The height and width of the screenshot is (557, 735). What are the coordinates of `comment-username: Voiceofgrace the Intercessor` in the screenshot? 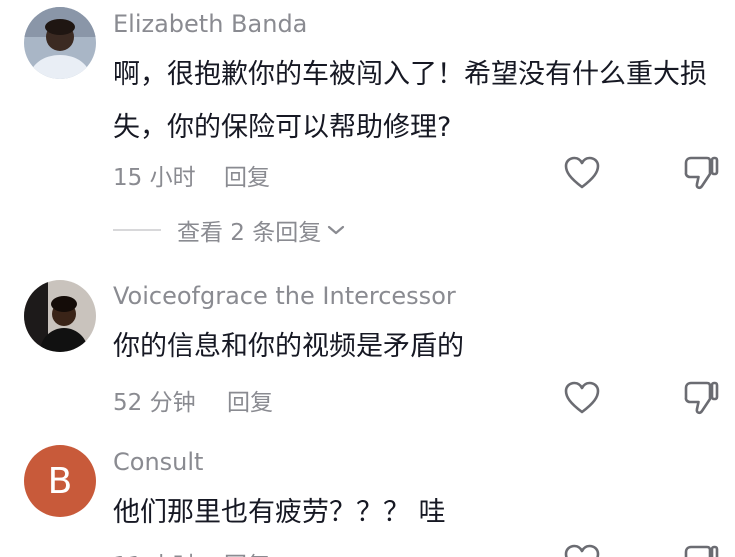 It's located at (284, 296).